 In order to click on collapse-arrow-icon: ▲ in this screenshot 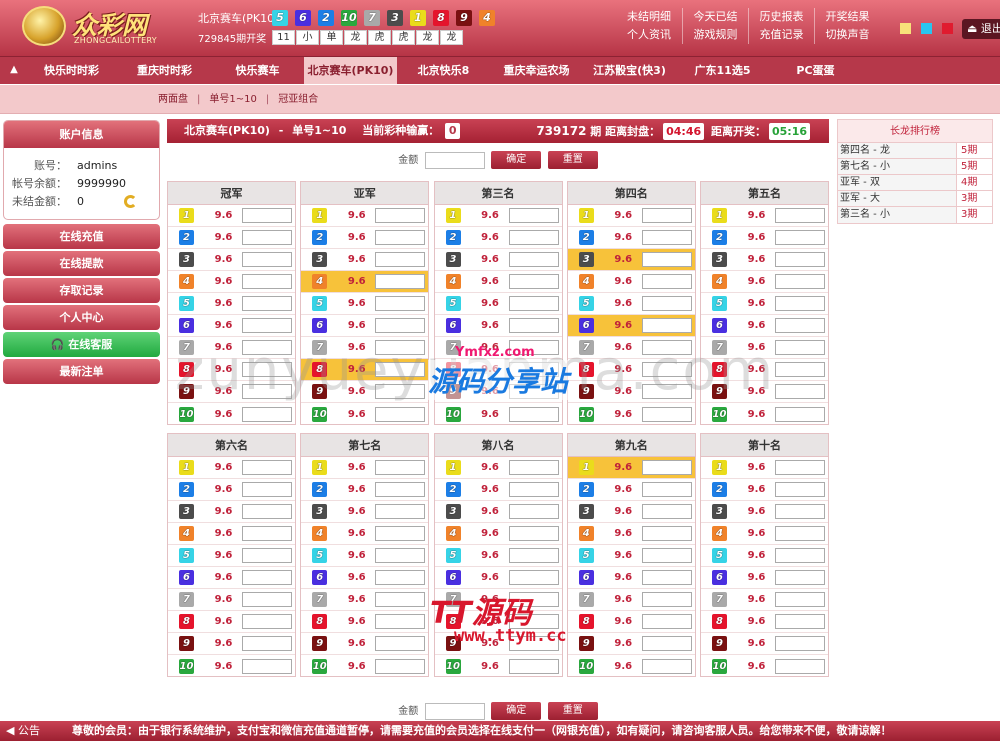, I will do `click(14, 70)`.